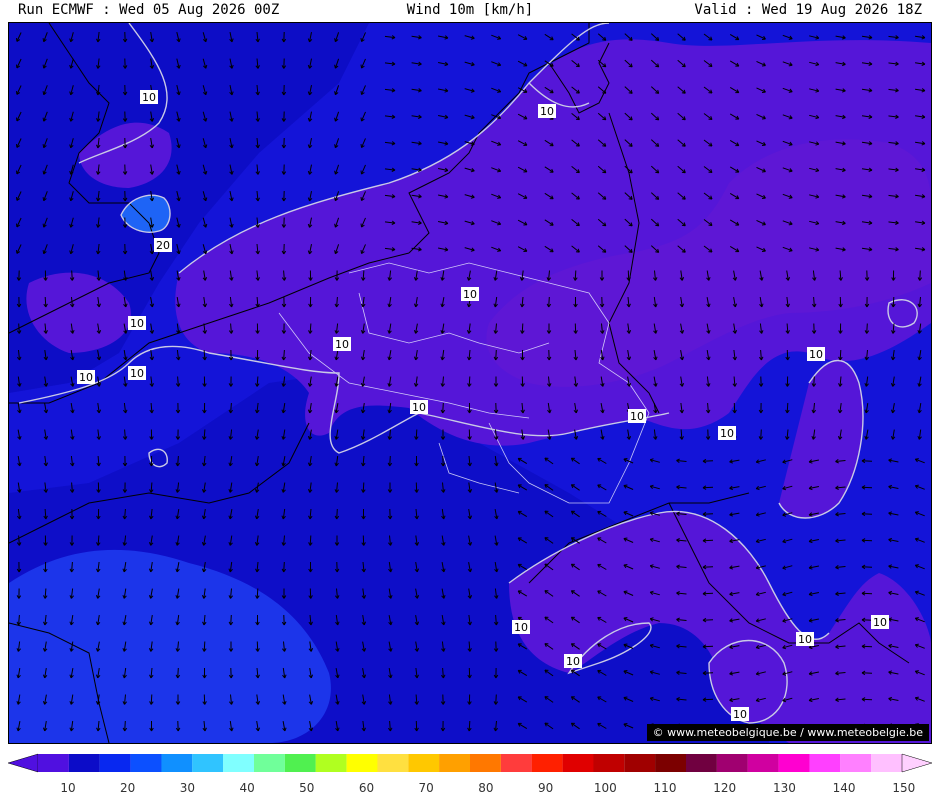 The width and height of the screenshot is (940, 800). I want to click on legend-tick-label: 120, so click(724, 788).